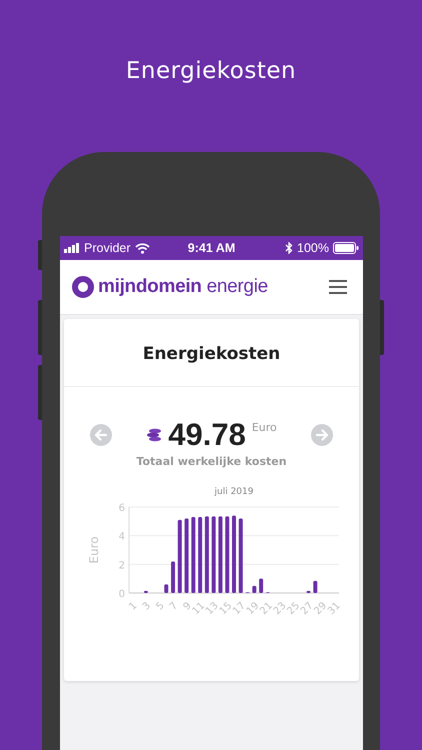  What do you see at coordinates (121, 537) in the screenshot?
I see `y-axis-label: 4` at bounding box center [121, 537].